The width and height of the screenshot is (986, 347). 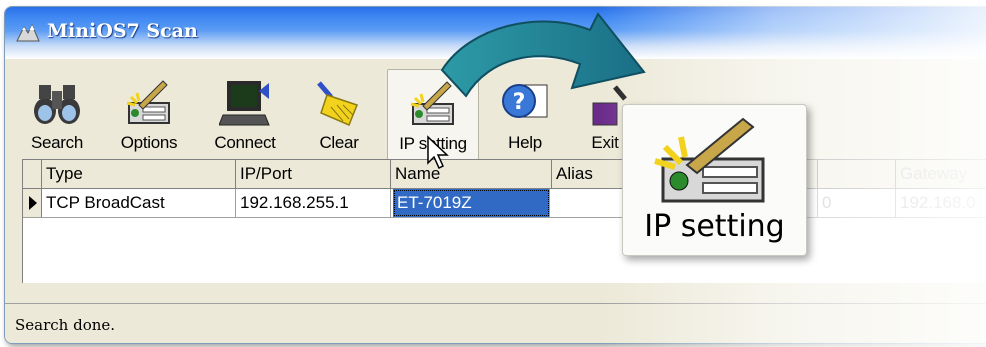 I want to click on column-header-type: Type, so click(x=139, y=174).